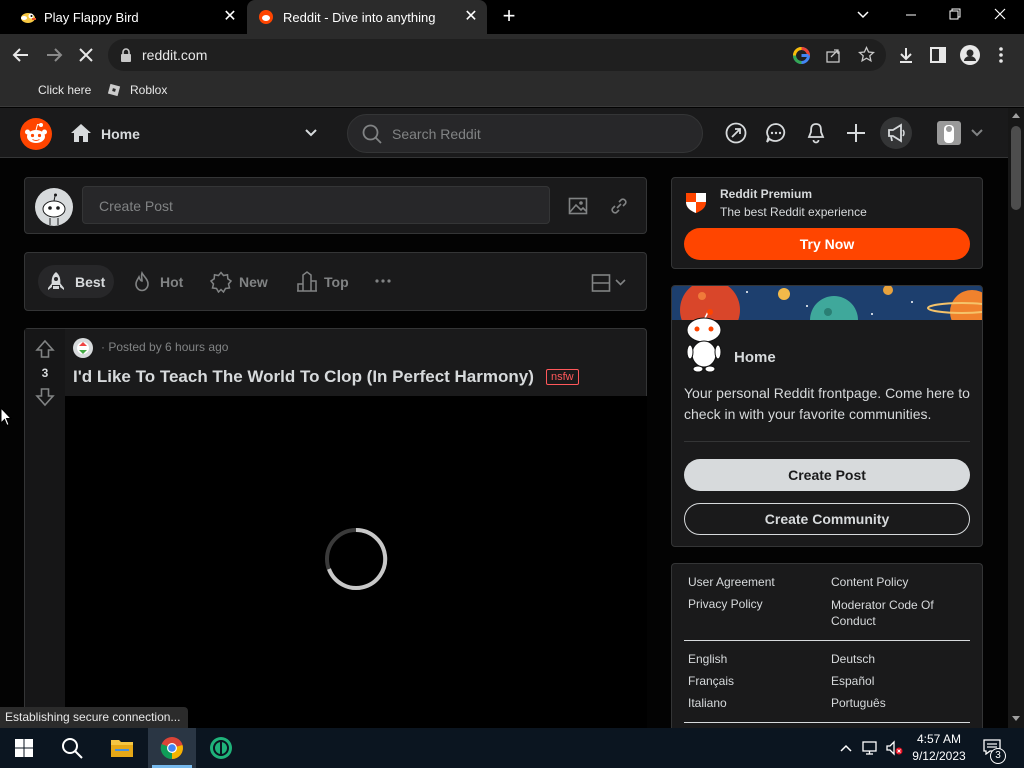  Describe the element at coordinates (436, 134) in the screenshot. I see `search-placeholder: Search Reddit` at that location.